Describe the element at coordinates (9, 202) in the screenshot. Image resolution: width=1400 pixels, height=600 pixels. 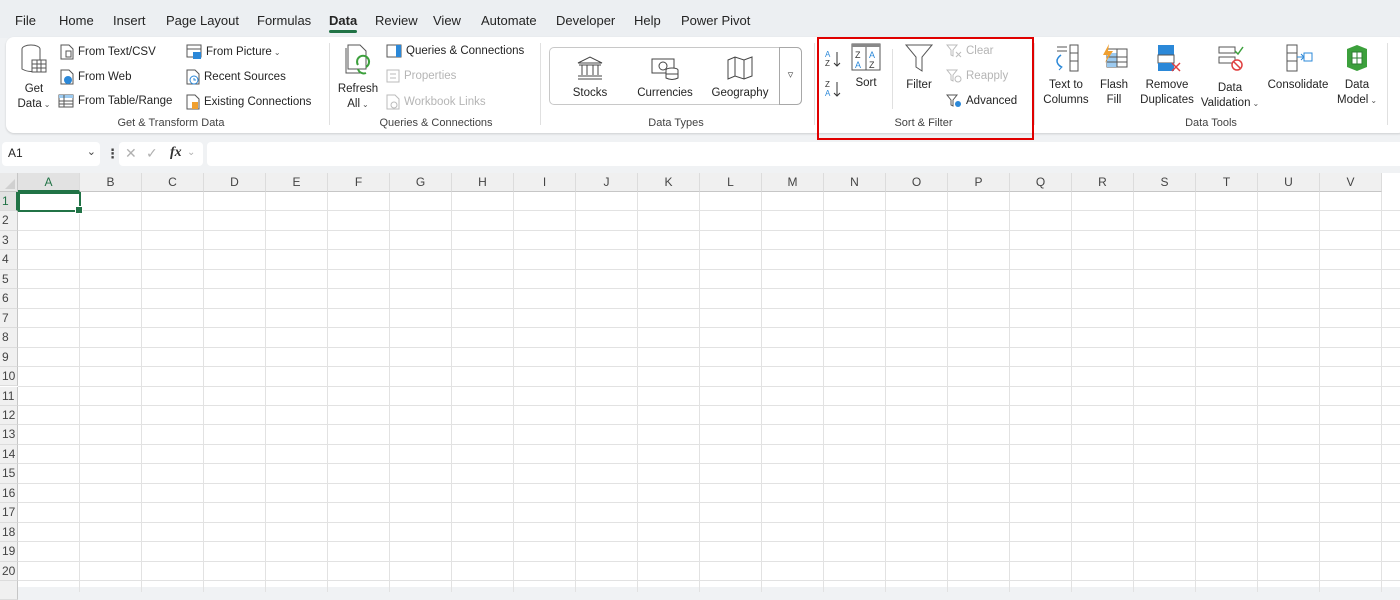
I see `row-header: 1` at that location.